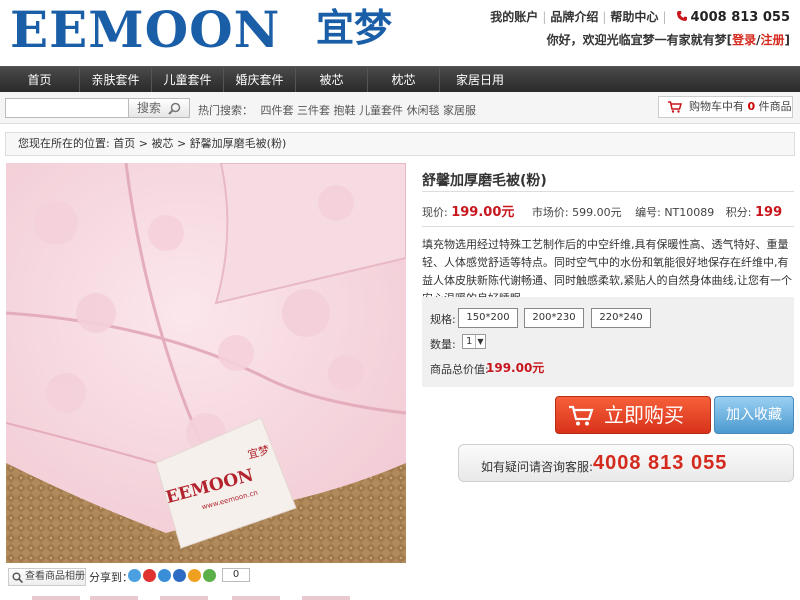 Image resolution: width=800 pixels, height=600 pixels. Describe the element at coordinates (484, 181) in the screenshot. I see `product-title: 舒馨加厚磨毛被(粉)` at that location.